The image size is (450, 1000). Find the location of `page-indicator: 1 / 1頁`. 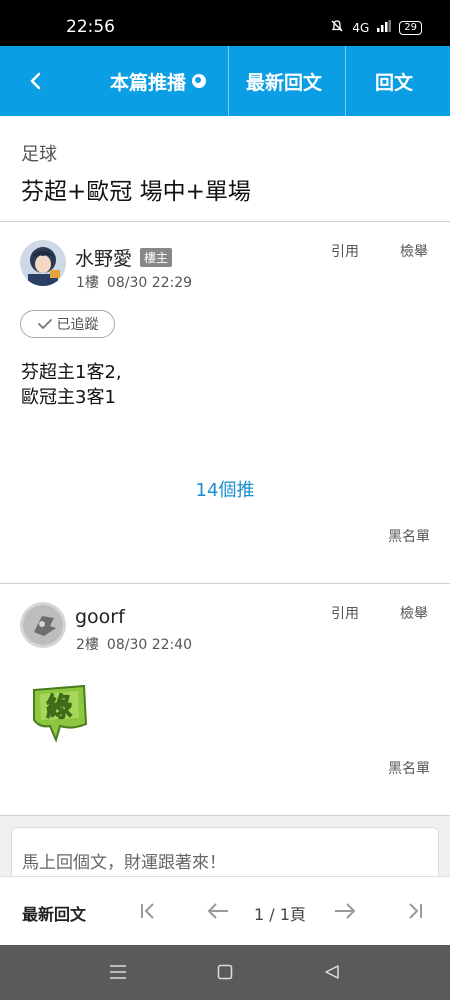

page-indicator: 1 / 1頁 is located at coordinates (280, 914).